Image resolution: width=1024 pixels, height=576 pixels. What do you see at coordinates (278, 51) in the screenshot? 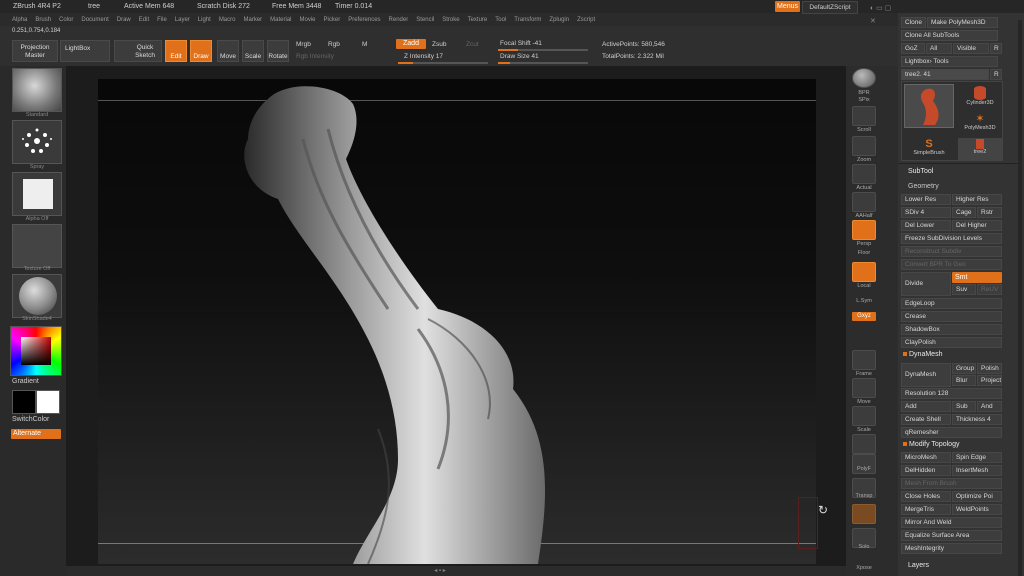
I see `rotate-mode-button: Rotate` at bounding box center [278, 51].